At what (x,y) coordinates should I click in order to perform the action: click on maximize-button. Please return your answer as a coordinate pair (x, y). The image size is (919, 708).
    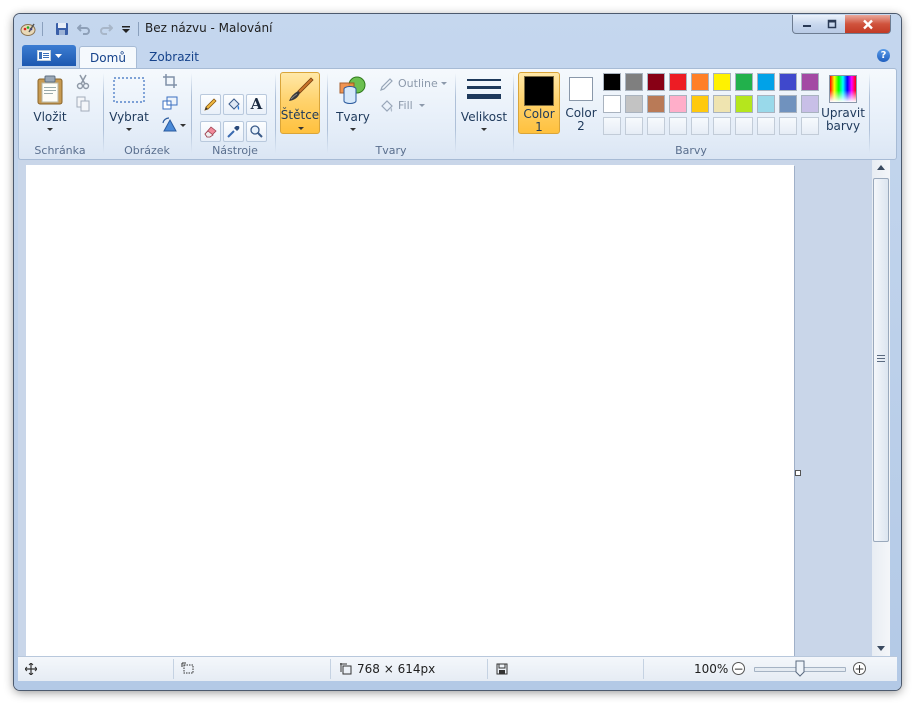
    Looking at the image, I should click on (832, 24).